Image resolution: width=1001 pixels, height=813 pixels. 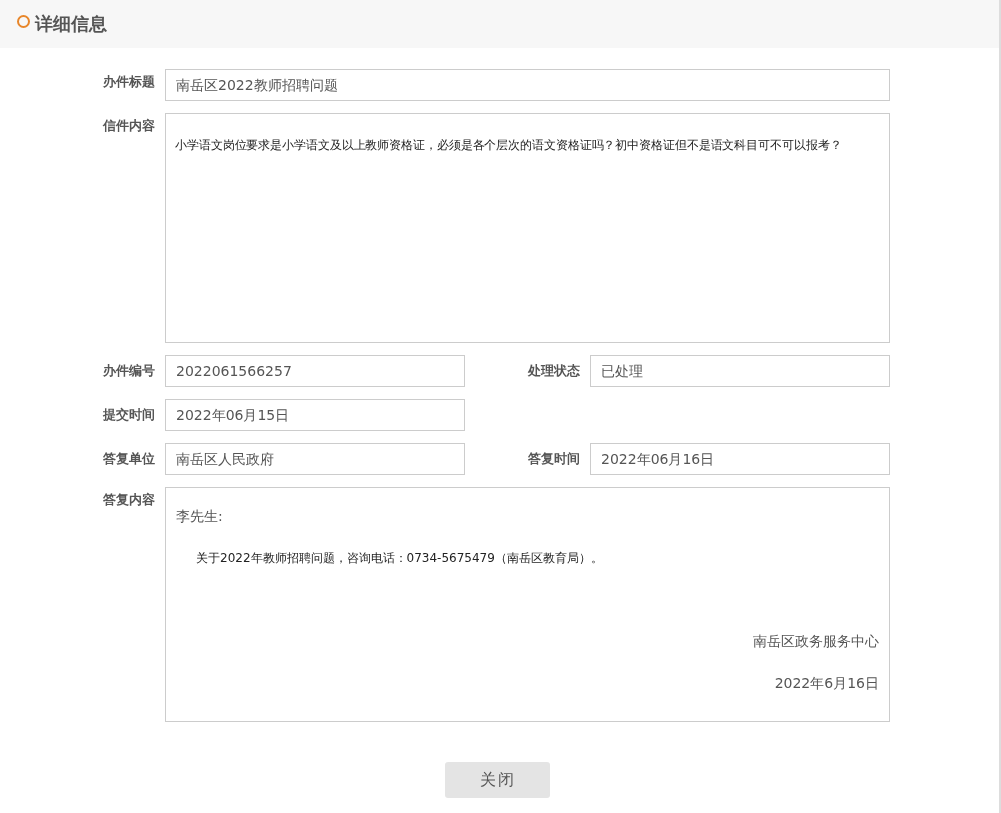 I want to click on field-label: 答复单位, so click(x=129, y=459).